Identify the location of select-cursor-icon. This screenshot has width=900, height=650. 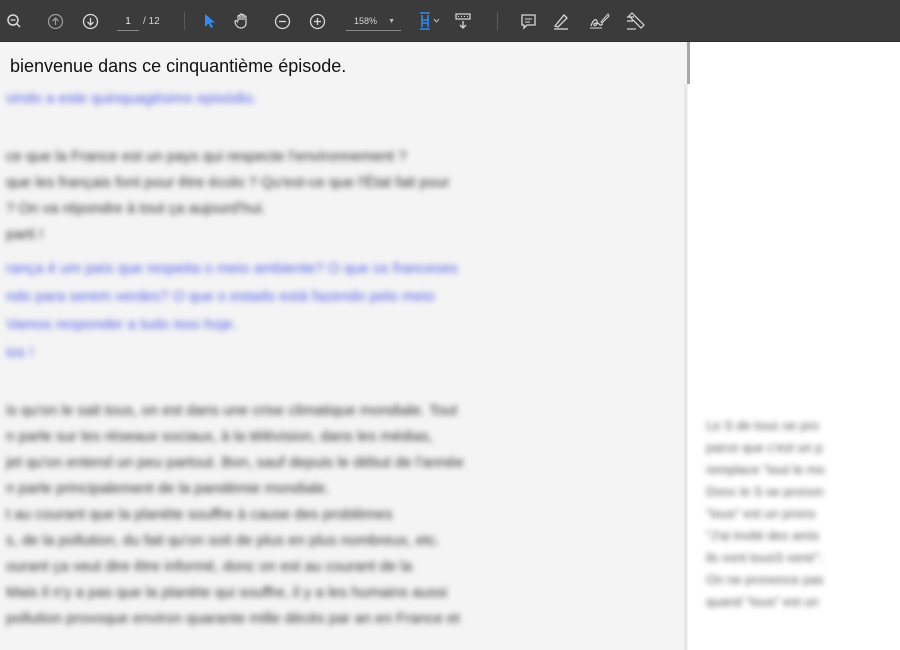
(209, 21).